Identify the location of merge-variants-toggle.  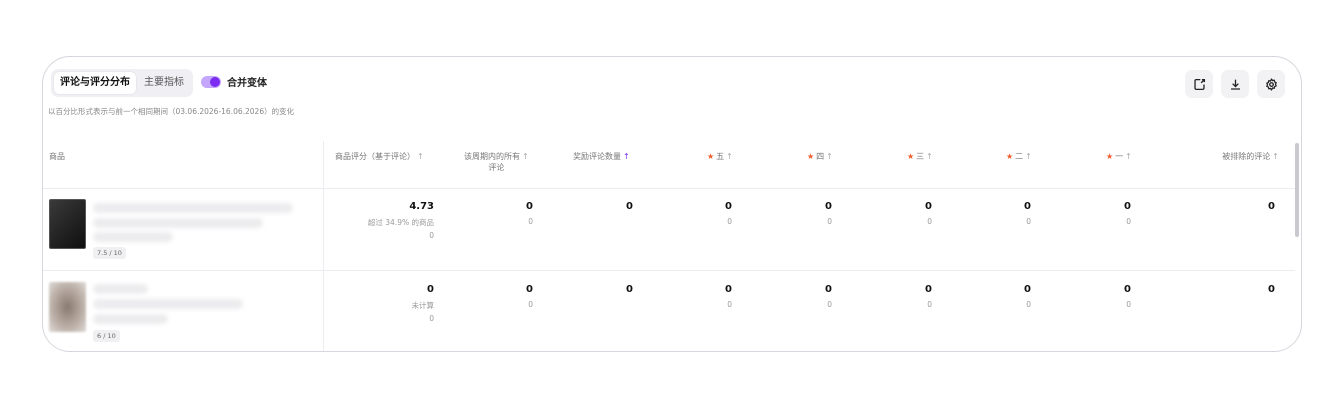
(211, 81).